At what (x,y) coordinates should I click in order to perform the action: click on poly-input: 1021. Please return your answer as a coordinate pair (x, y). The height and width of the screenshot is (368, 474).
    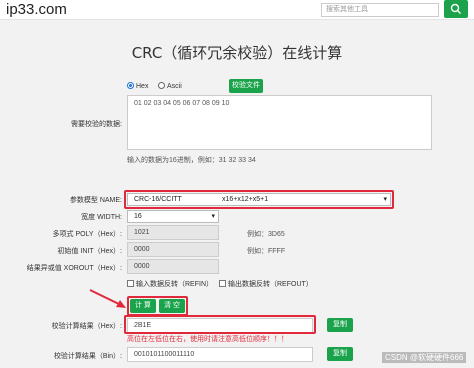
    Looking at the image, I should click on (173, 232).